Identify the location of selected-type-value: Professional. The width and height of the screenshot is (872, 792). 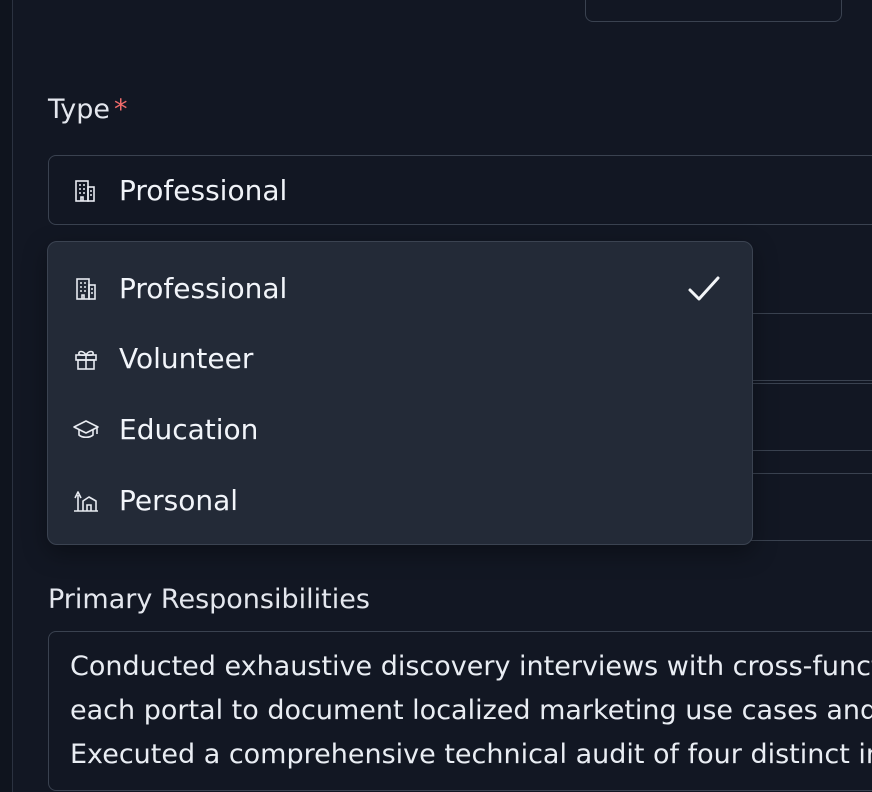
(203, 190).